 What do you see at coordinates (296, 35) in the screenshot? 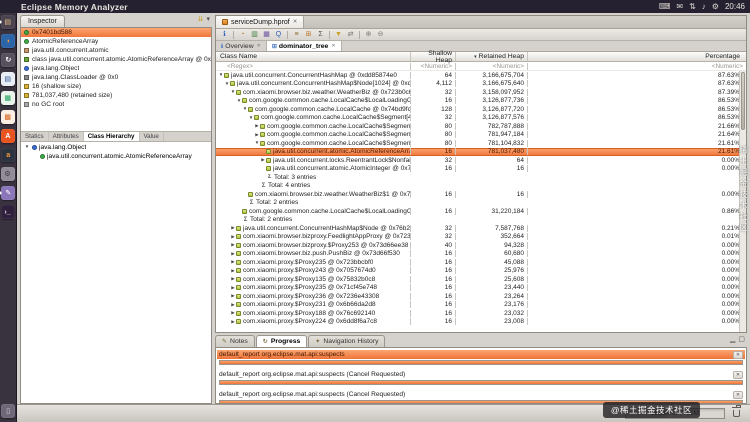
I see `thread-overview-icon: ≡` at bounding box center [296, 35].